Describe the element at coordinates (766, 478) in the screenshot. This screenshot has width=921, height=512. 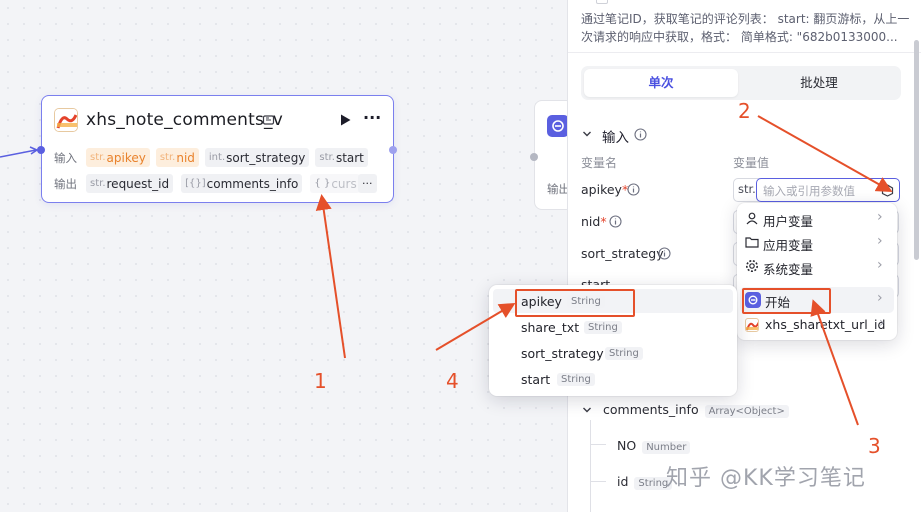
I see `watermark: 知乎 @KK学习笔记` at that location.